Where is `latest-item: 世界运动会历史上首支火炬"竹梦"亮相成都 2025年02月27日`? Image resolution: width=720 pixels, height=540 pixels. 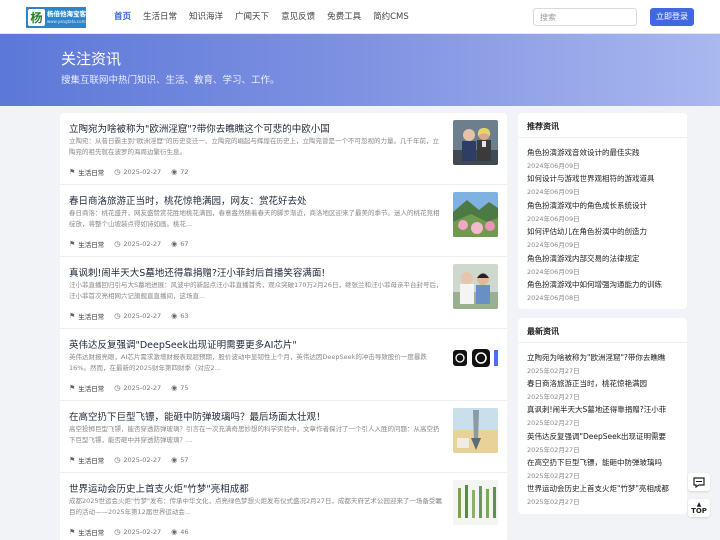
latest-item: 世界运动会历史上首支火炬"竹梦"亮相成都 2025年02月27日 is located at coordinates (603, 494).